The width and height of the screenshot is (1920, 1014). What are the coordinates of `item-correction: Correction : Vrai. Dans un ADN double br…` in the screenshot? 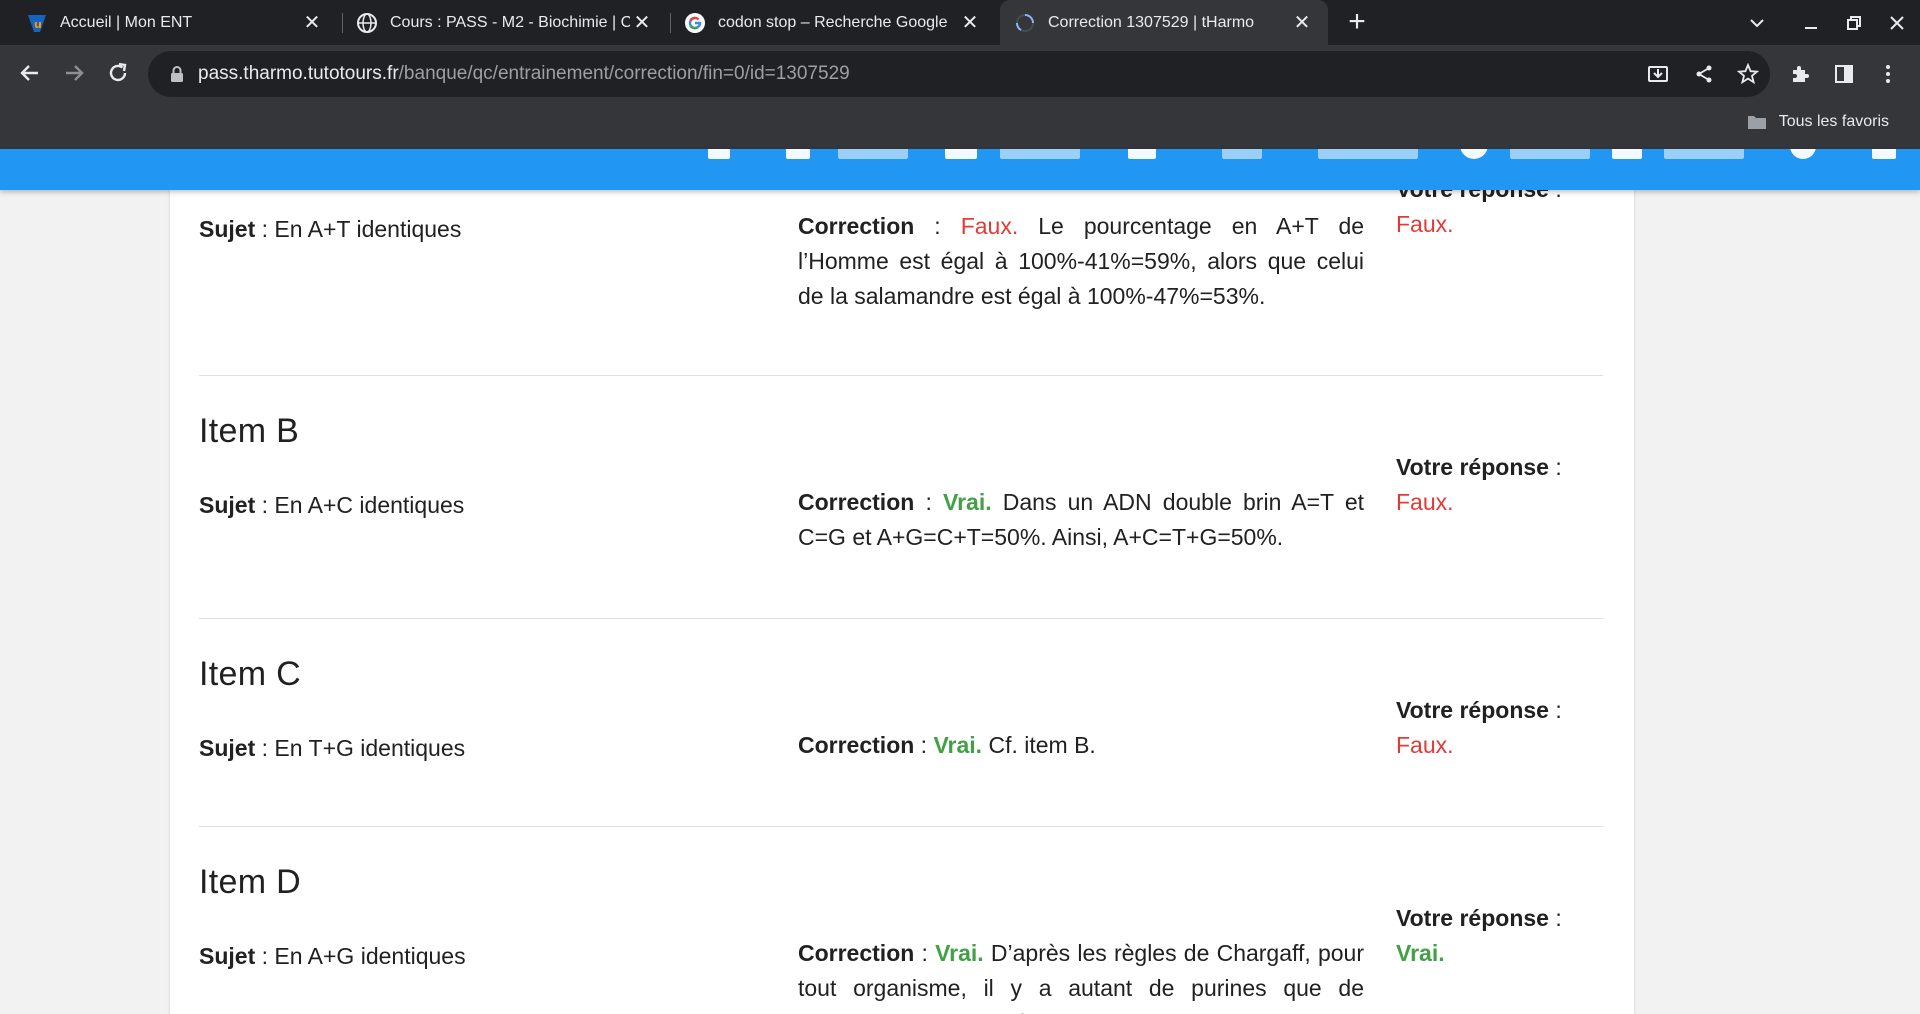 It's located at (1081, 520).